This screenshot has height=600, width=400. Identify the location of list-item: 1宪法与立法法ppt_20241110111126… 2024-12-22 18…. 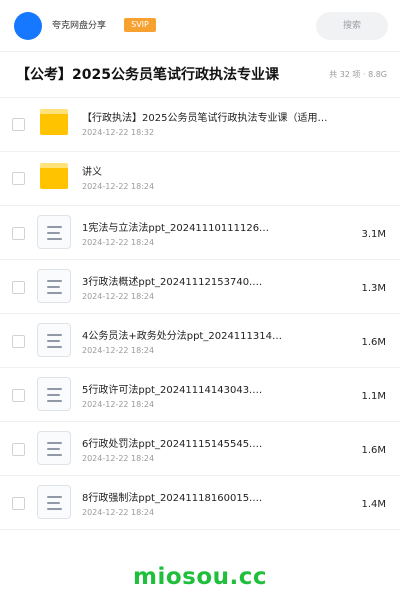
(200, 233).